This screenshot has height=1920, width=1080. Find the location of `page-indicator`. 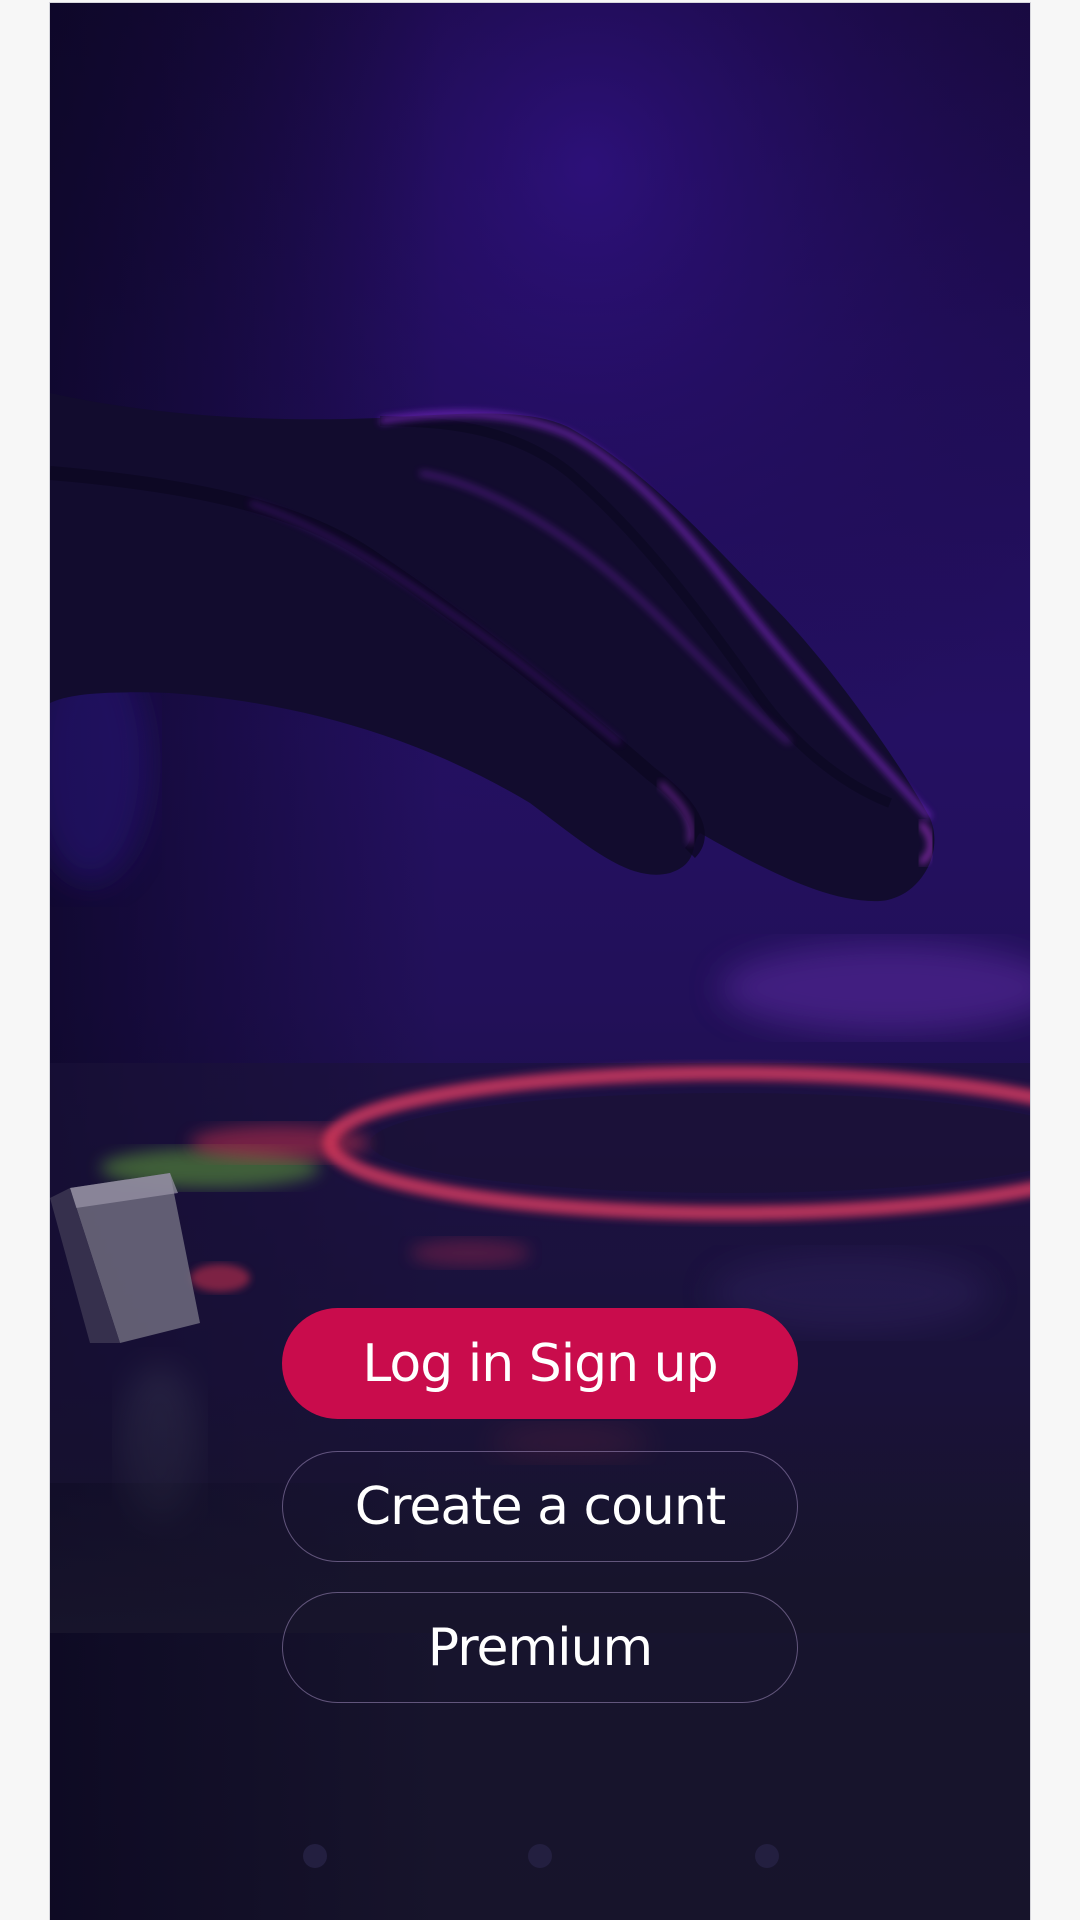

page-indicator is located at coordinates (540, 1856).